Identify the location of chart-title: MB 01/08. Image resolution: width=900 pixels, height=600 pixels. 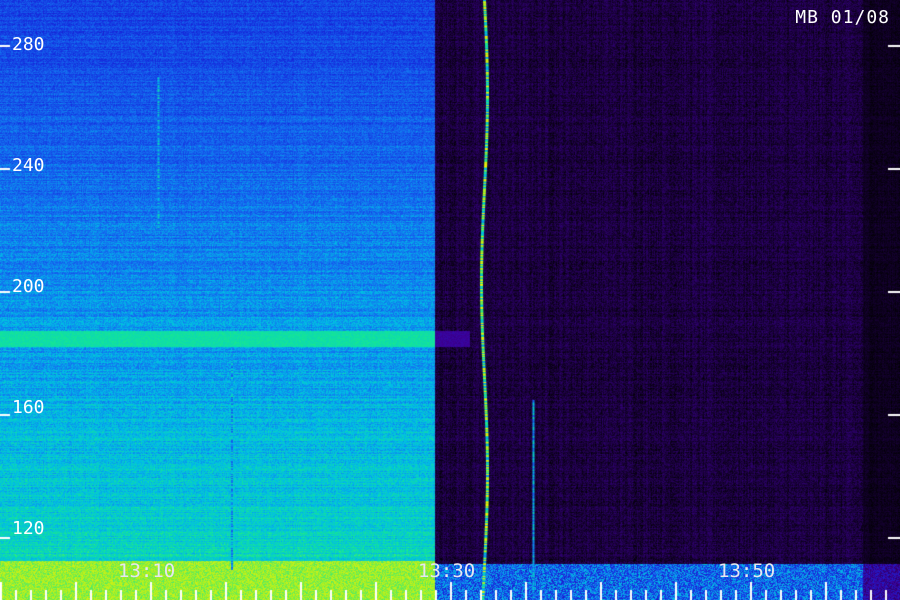
(842, 17).